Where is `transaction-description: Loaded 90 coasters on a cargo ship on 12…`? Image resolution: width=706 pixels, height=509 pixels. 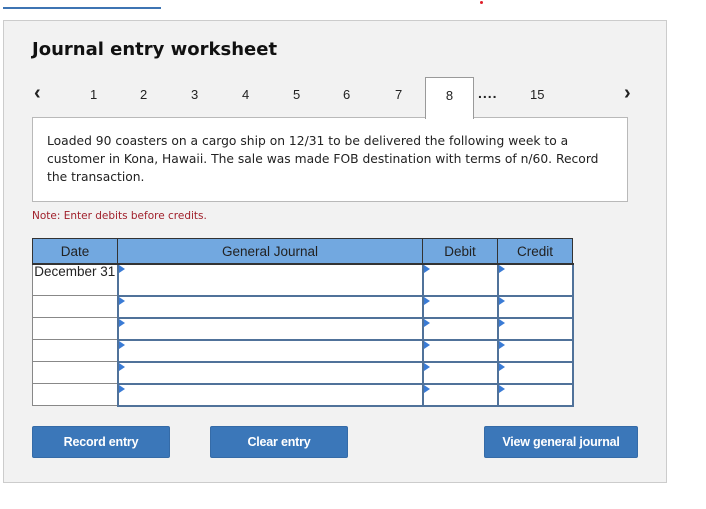 transaction-description: Loaded 90 coasters on a cargo ship on 12… is located at coordinates (330, 159).